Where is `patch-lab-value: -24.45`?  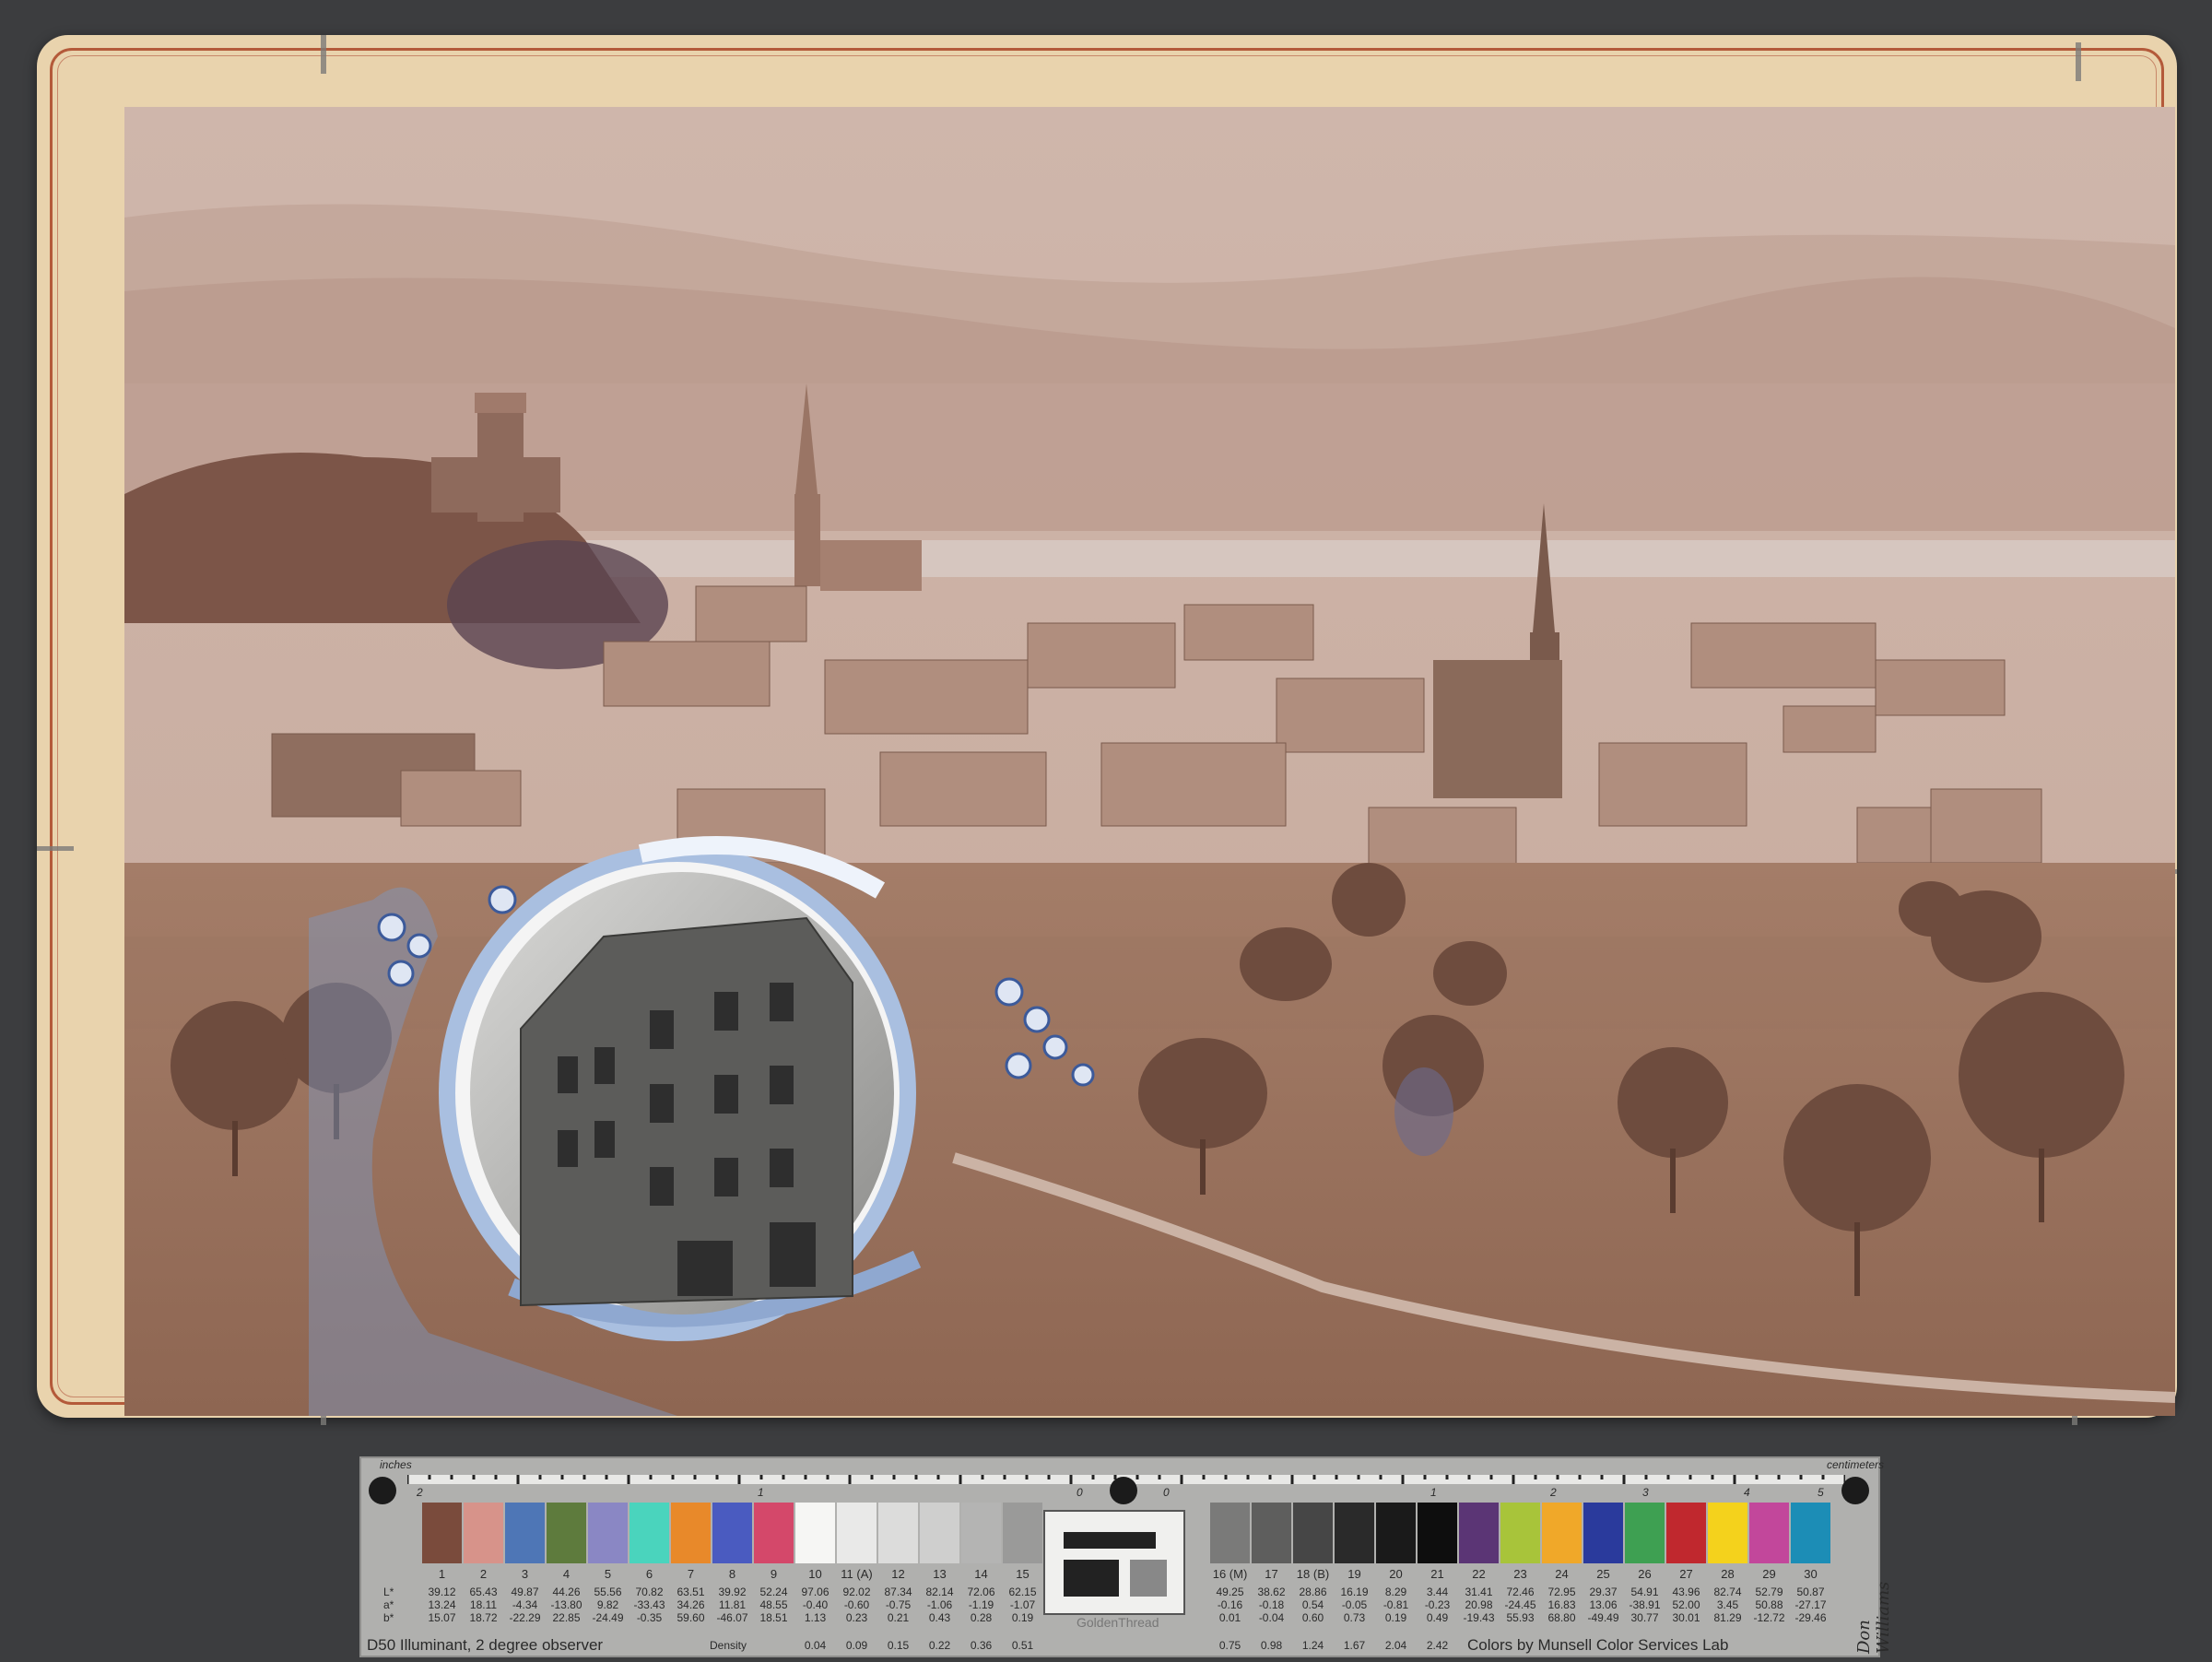
patch-lab-value: -24.45 is located at coordinates (1520, 1604).